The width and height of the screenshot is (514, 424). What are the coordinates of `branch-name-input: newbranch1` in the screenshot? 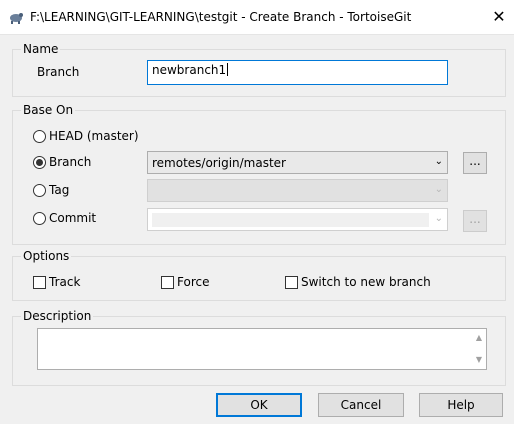 It's located at (297, 72).